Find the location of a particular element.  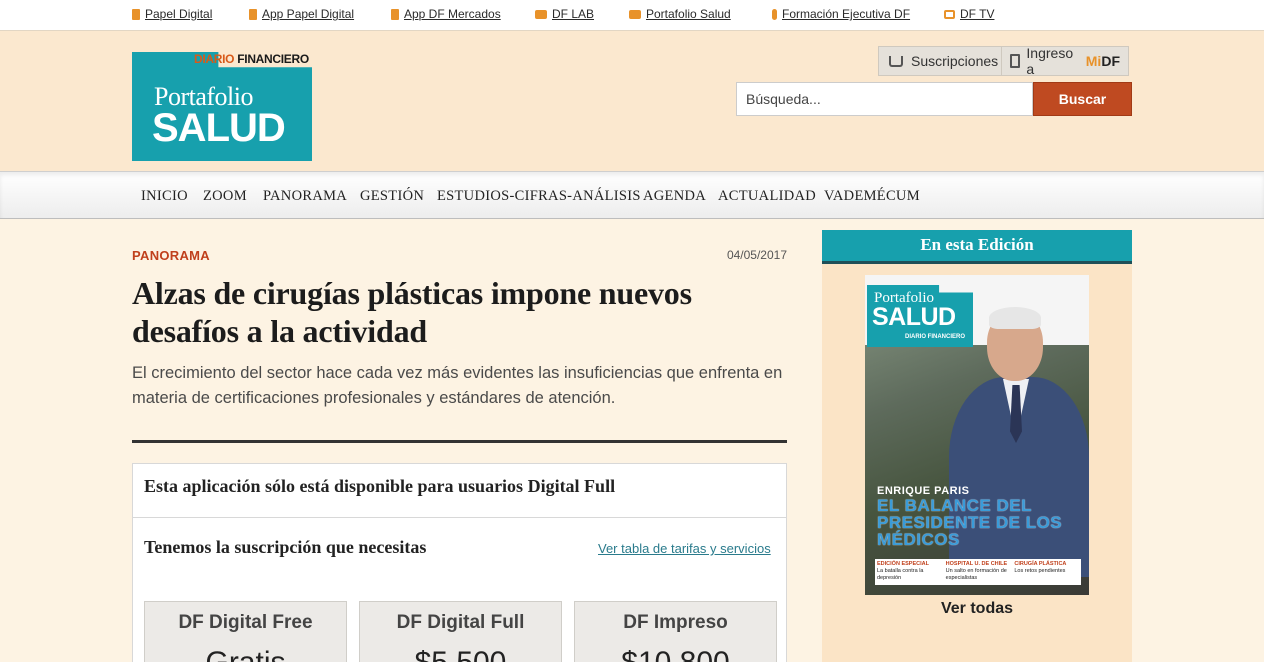

cover-headline: EL BALANCE DEL PRESIDENTE DE LOS MÉDICOS is located at coordinates (970, 522).